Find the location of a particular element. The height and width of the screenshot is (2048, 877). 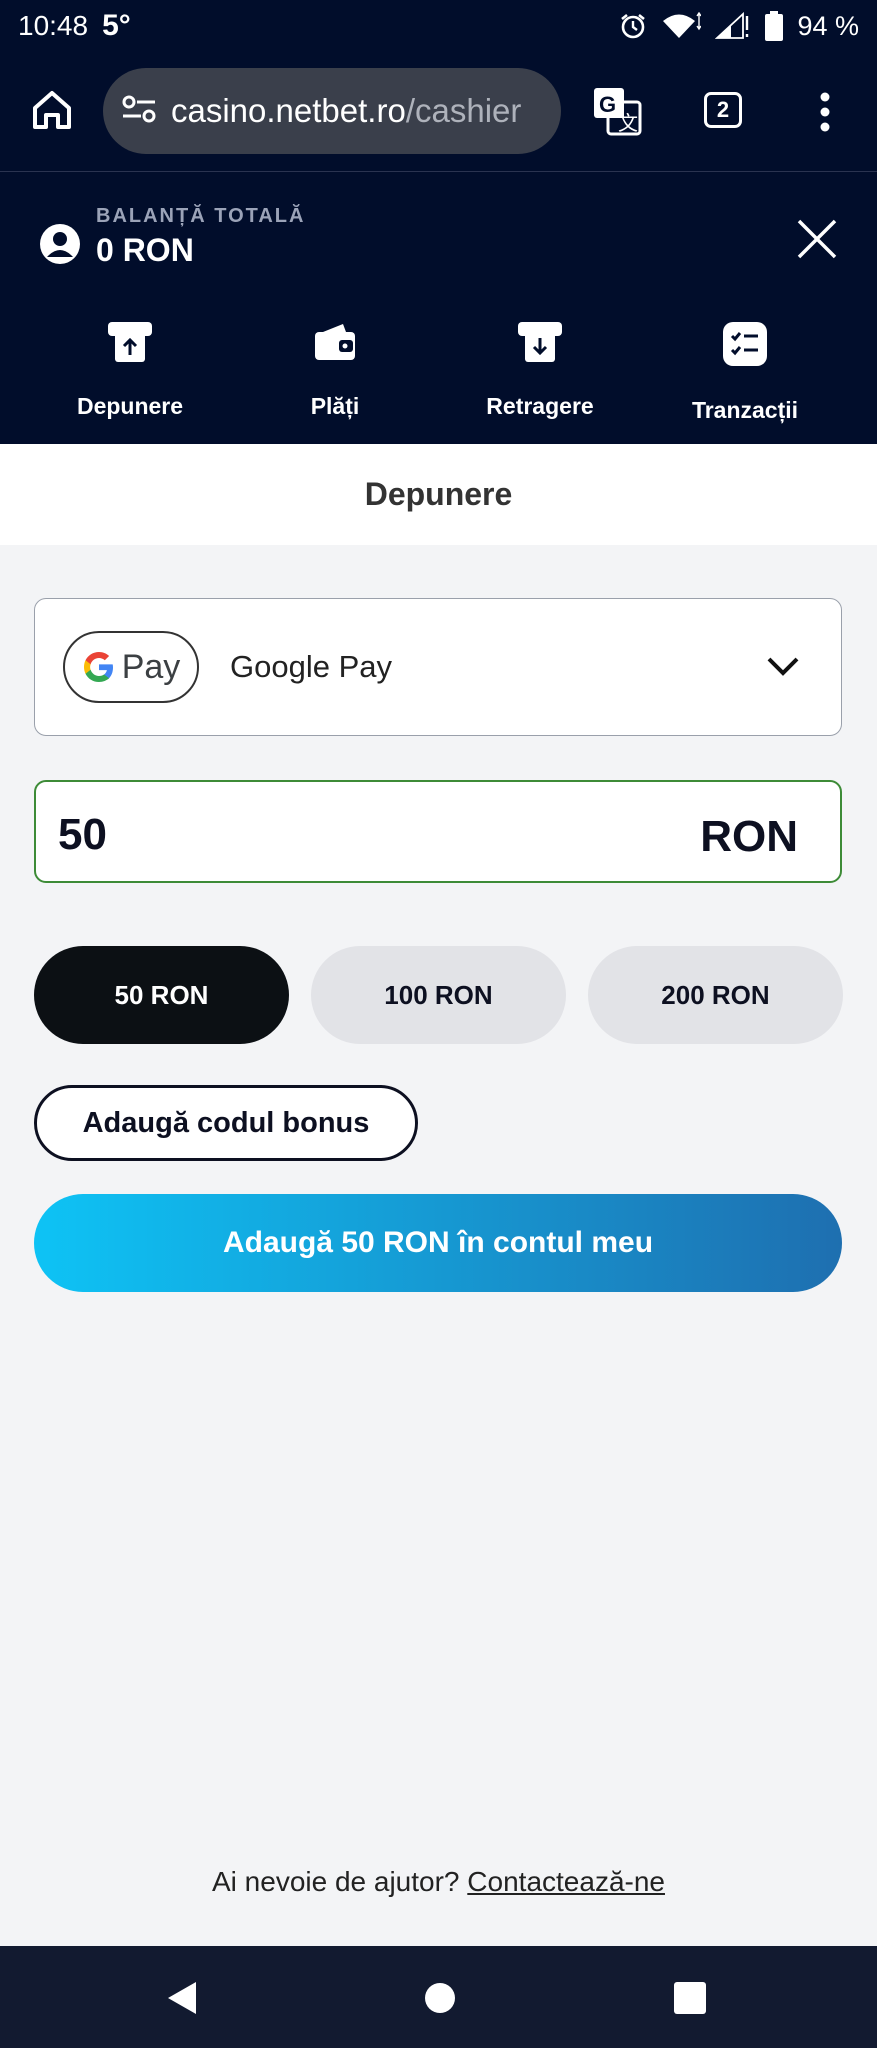

wifi-icon is located at coordinates (681, 26).